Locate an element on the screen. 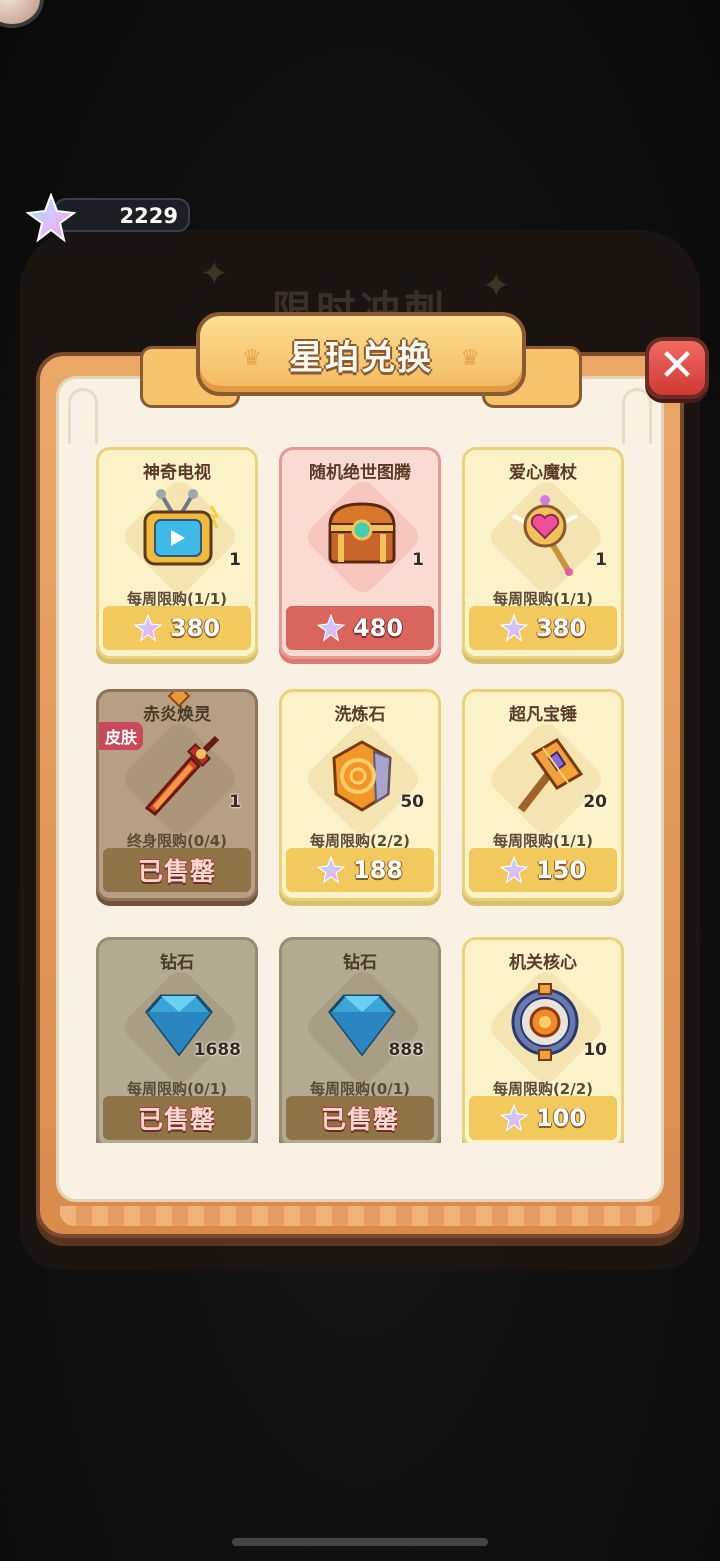  item-price: 100 is located at coordinates (561, 1118).